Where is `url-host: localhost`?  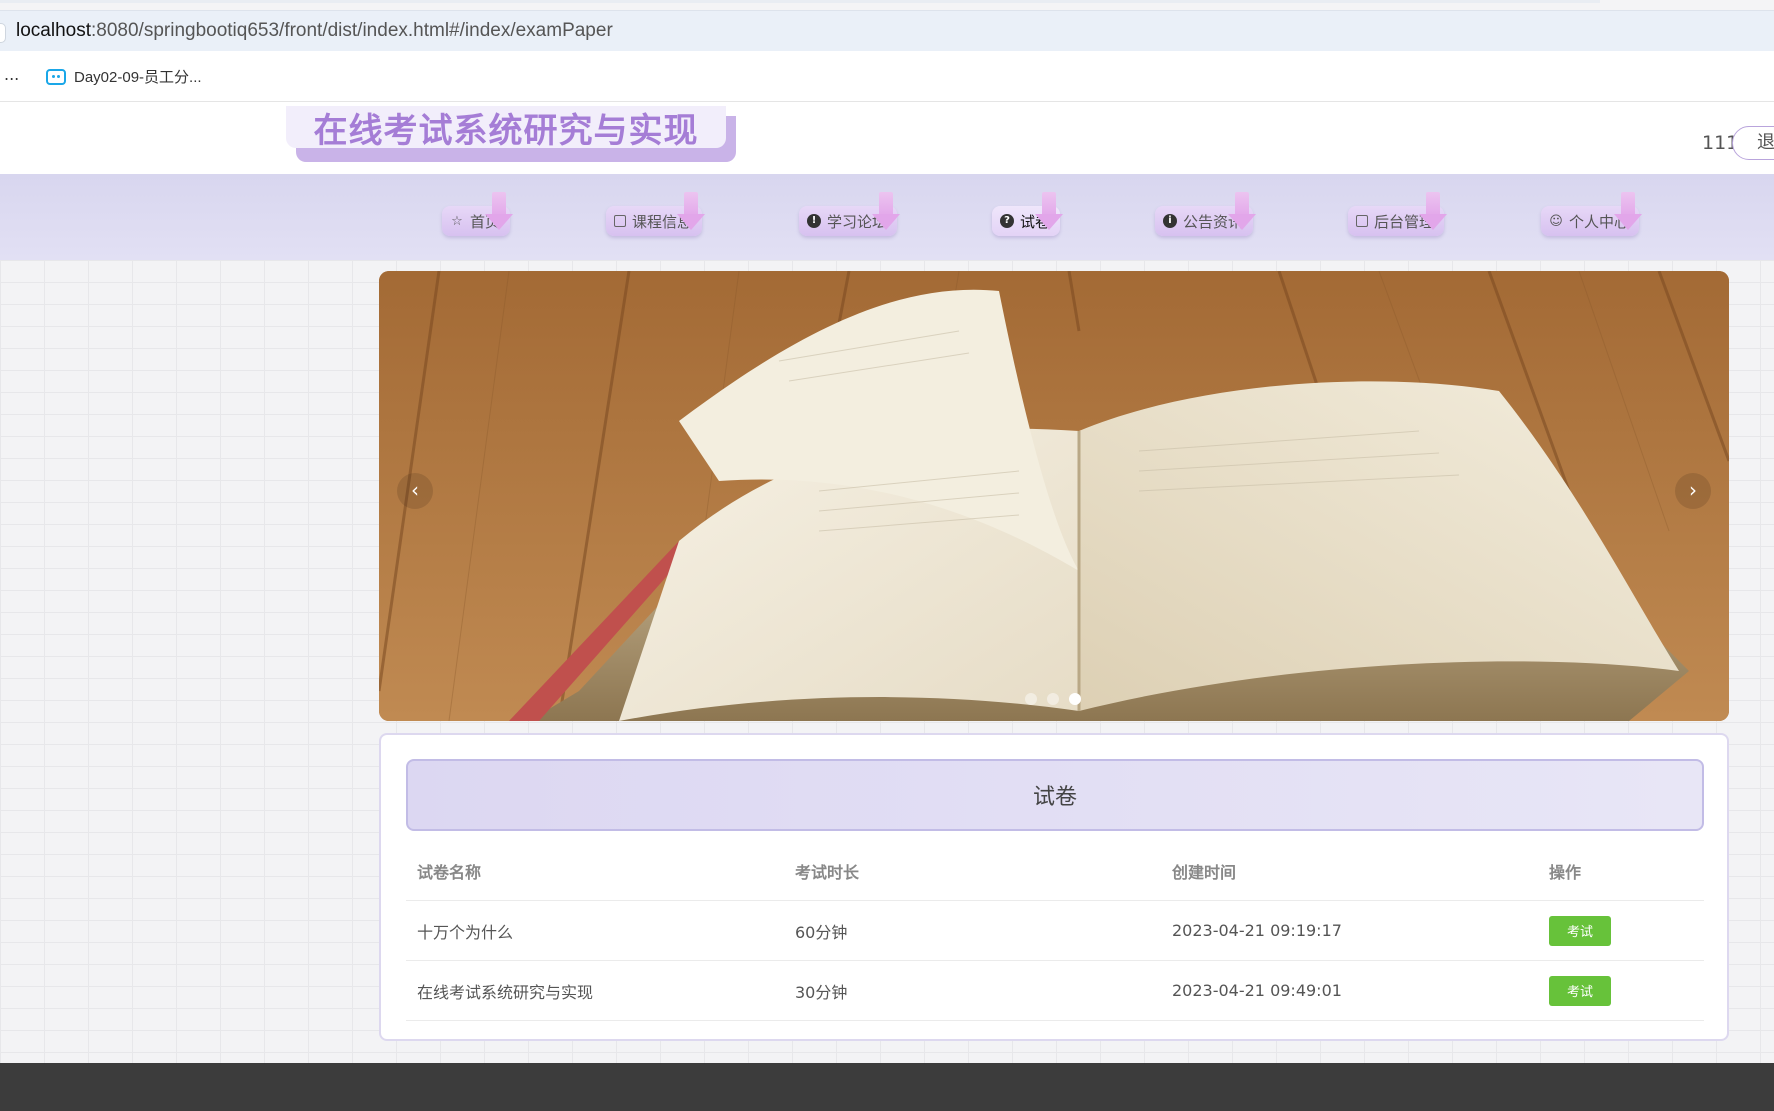
url-host: localhost is located at coordinates (53, 30).